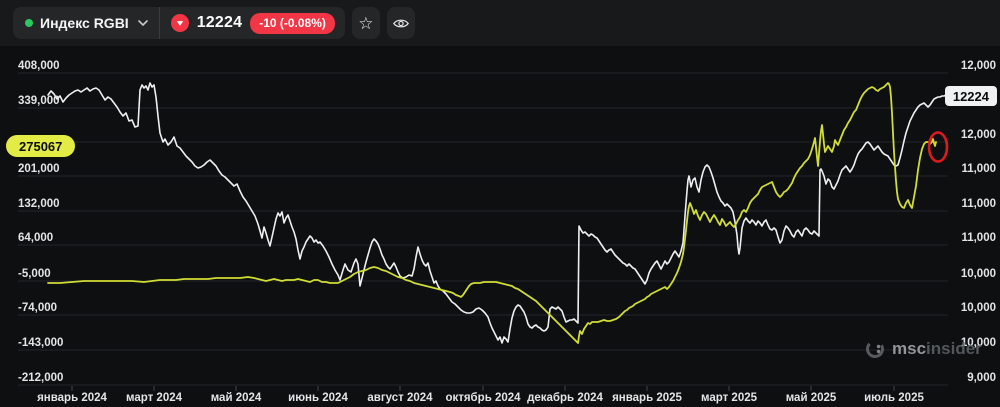  What do you see at coordinates (154, 398) in the screenshot?
I see `time-axis-label: март 2024` at bounding box center [154, 398].